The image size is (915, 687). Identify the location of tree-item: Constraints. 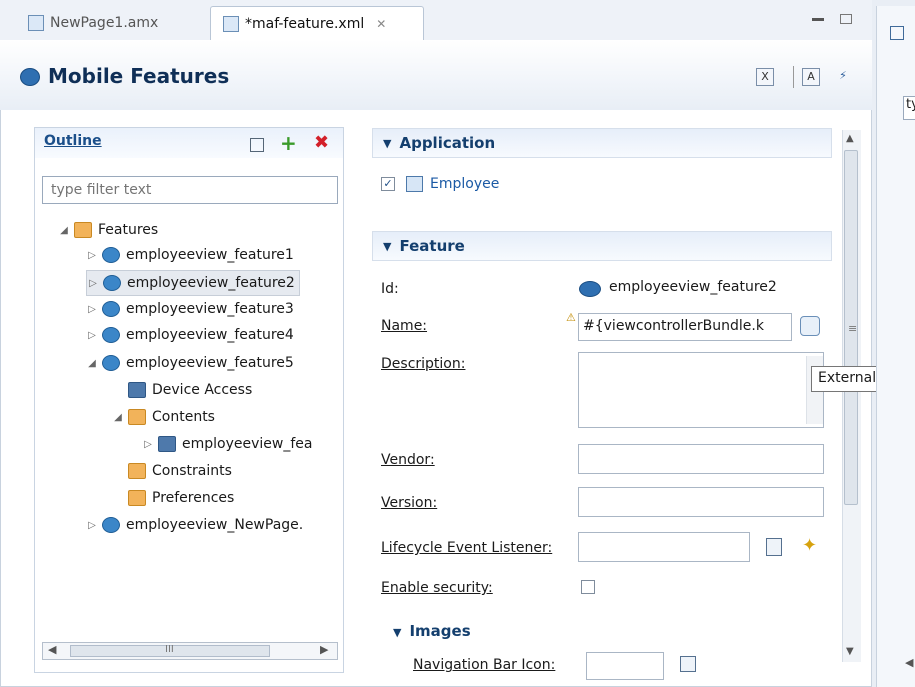
(172, 471).